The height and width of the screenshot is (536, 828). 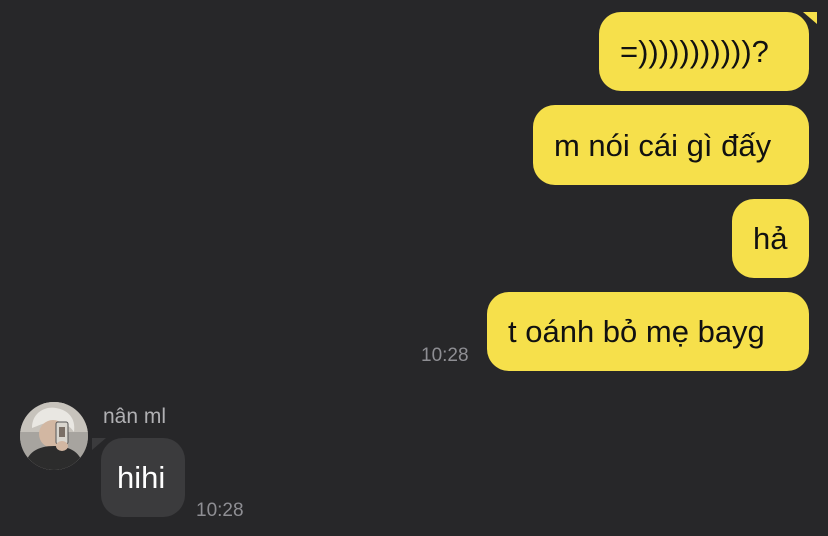 I want to click on message-text: =)))))))))))?, so click(x=694, y=51).